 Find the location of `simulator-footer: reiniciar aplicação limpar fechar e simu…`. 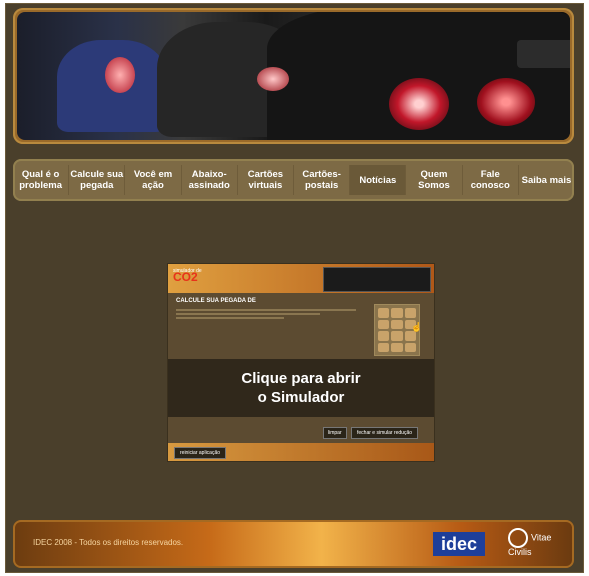

simulator-footer: reiniciar aplicação limpar fechar e simu… is located at coordinates (301, 444).